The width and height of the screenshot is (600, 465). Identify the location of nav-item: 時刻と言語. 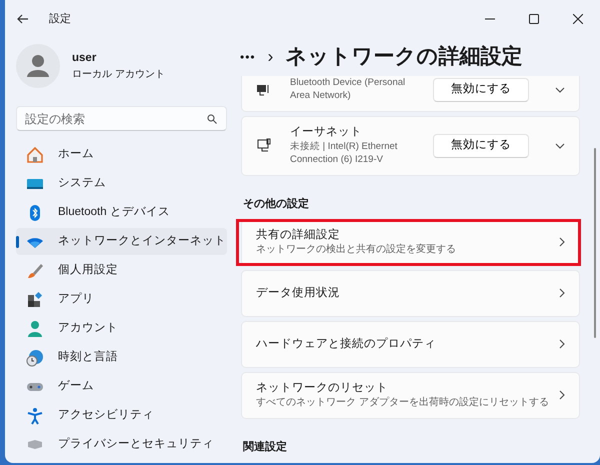
(121, 357).